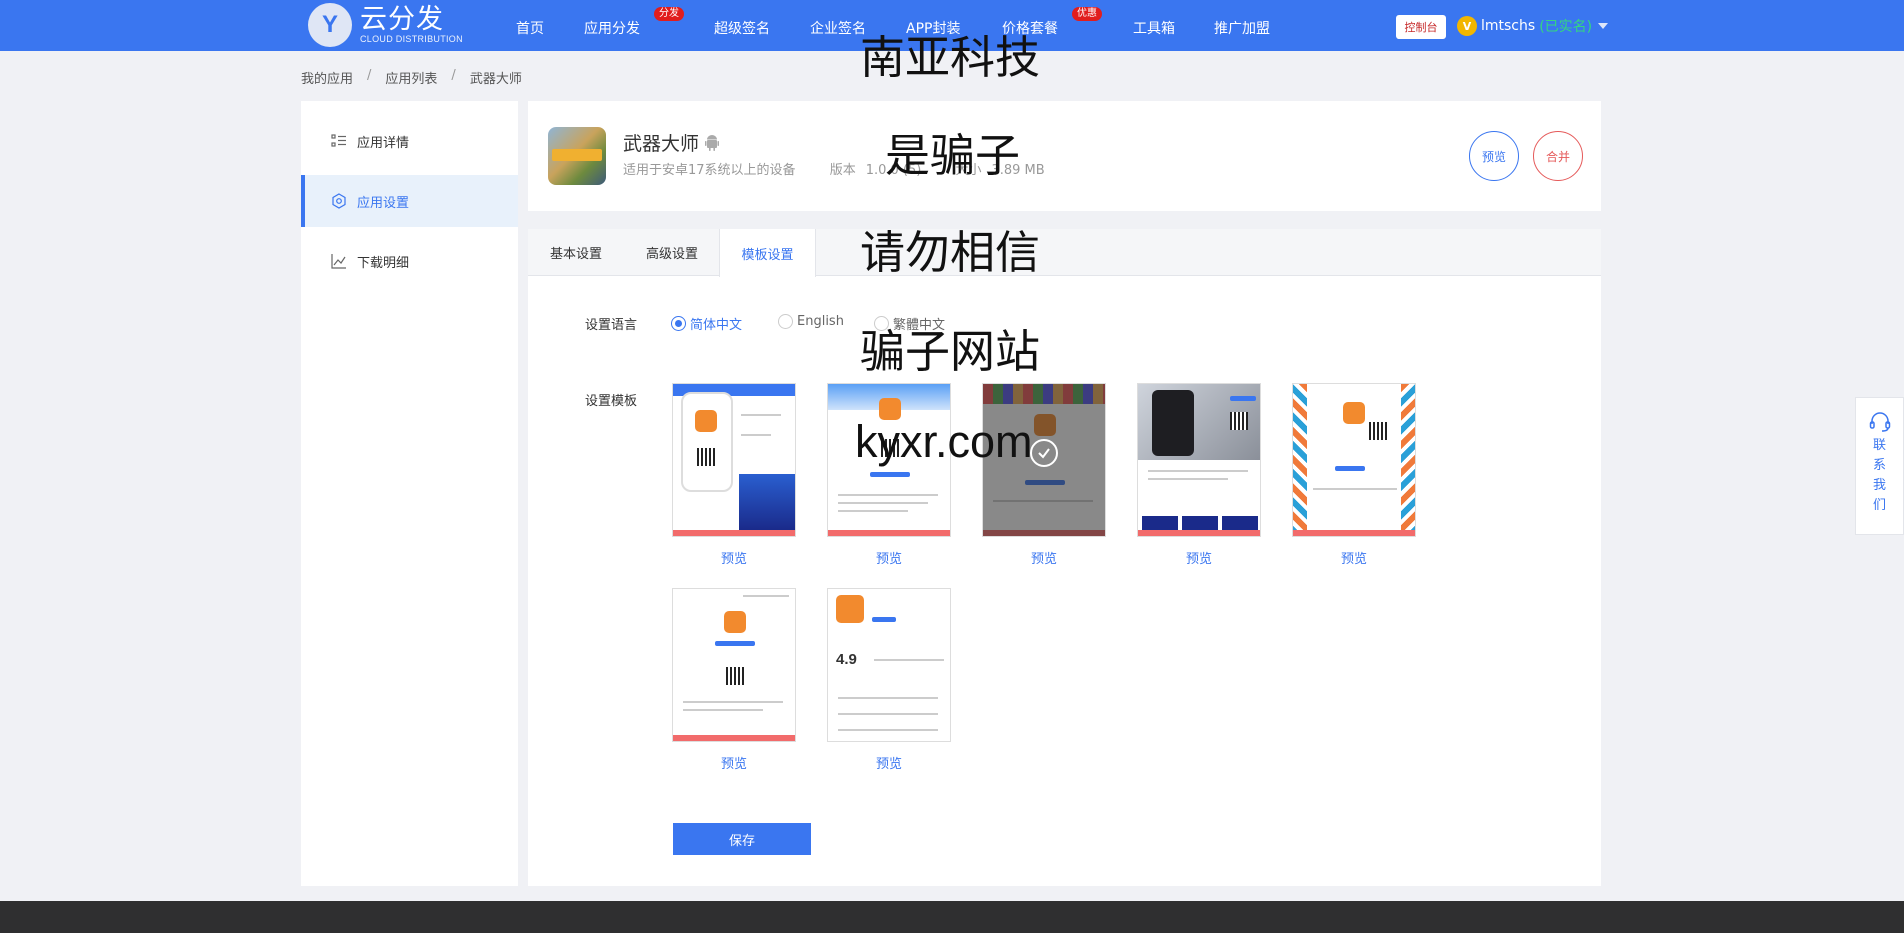  What do you see at coordinates (1199, 557) in the screenshot?
I see `template-preview-link-4: 预览` at bounding box center [1199, 557].